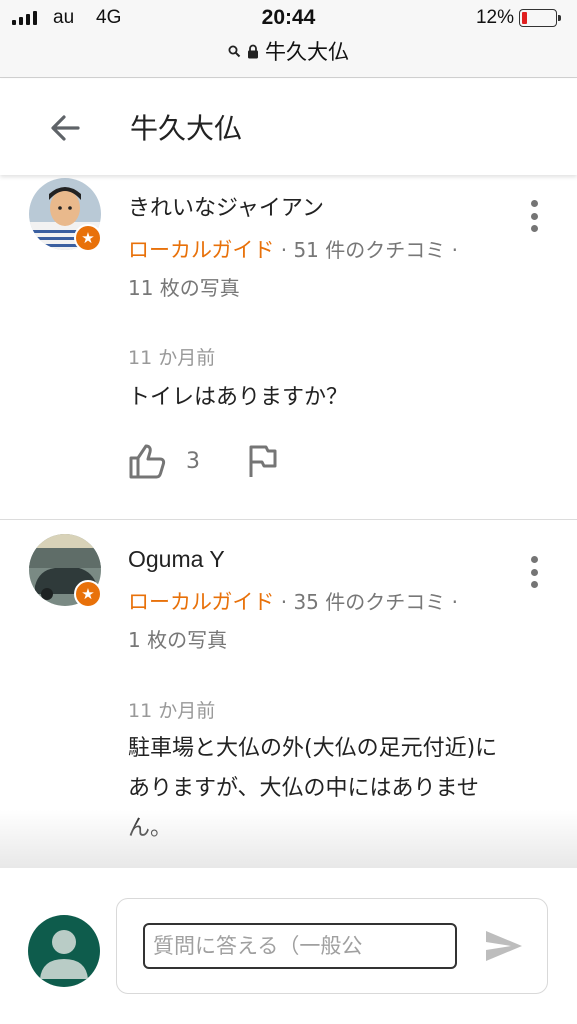 Image resolution: width=577 pixels, height=1024 pixels. Describe the element at coordinates (318, 621) in the screenshot. I see `author-meta: ローカルガイド · 35 件のクチコミ · 1 枚の写真` at that location.